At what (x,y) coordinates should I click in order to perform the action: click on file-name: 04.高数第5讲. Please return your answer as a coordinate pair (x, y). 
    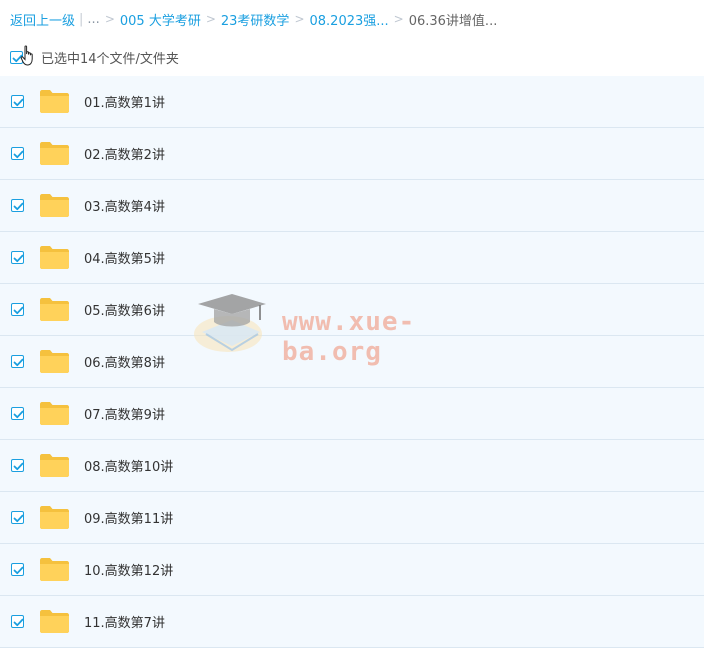
    Looking at the image, I should click on (124, 257).